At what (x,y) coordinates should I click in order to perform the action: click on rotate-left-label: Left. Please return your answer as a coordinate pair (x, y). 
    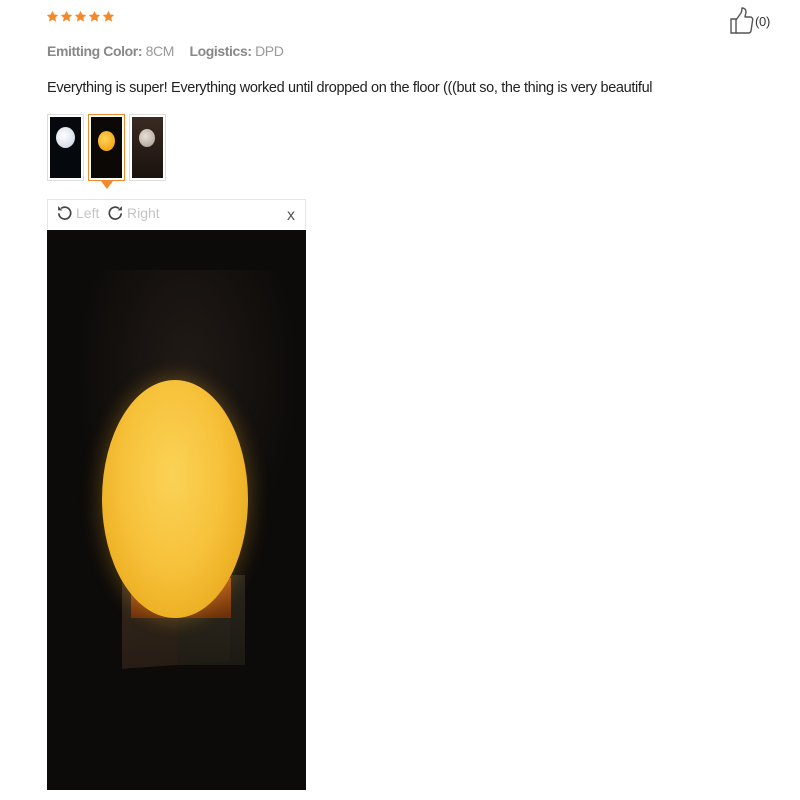
    Looking at the image, I should click on (88, 212).